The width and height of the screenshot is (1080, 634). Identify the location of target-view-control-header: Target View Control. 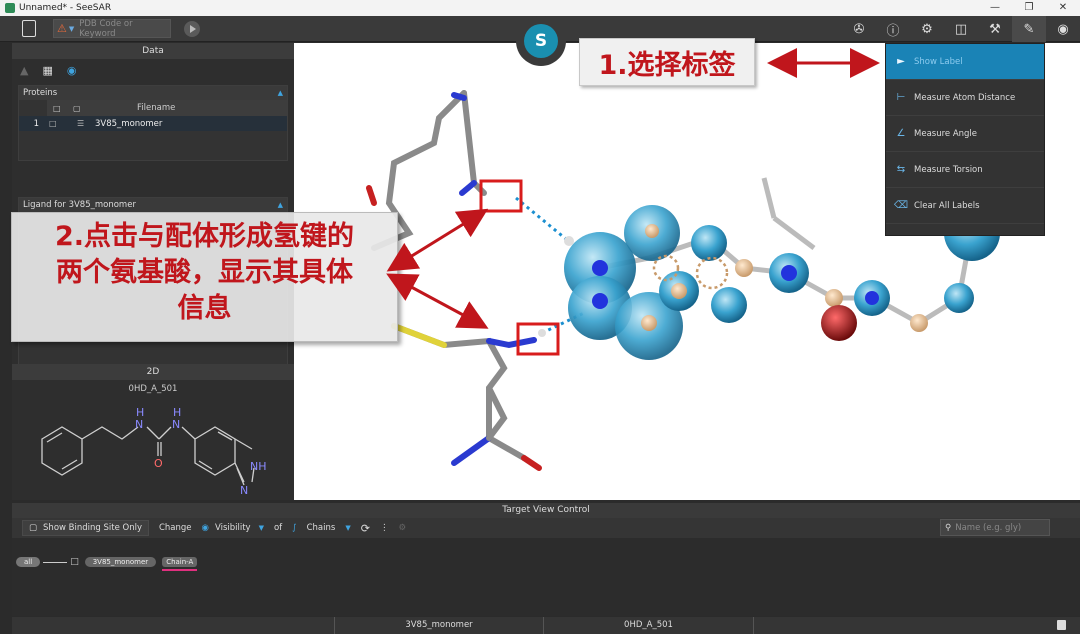
(546, 510).